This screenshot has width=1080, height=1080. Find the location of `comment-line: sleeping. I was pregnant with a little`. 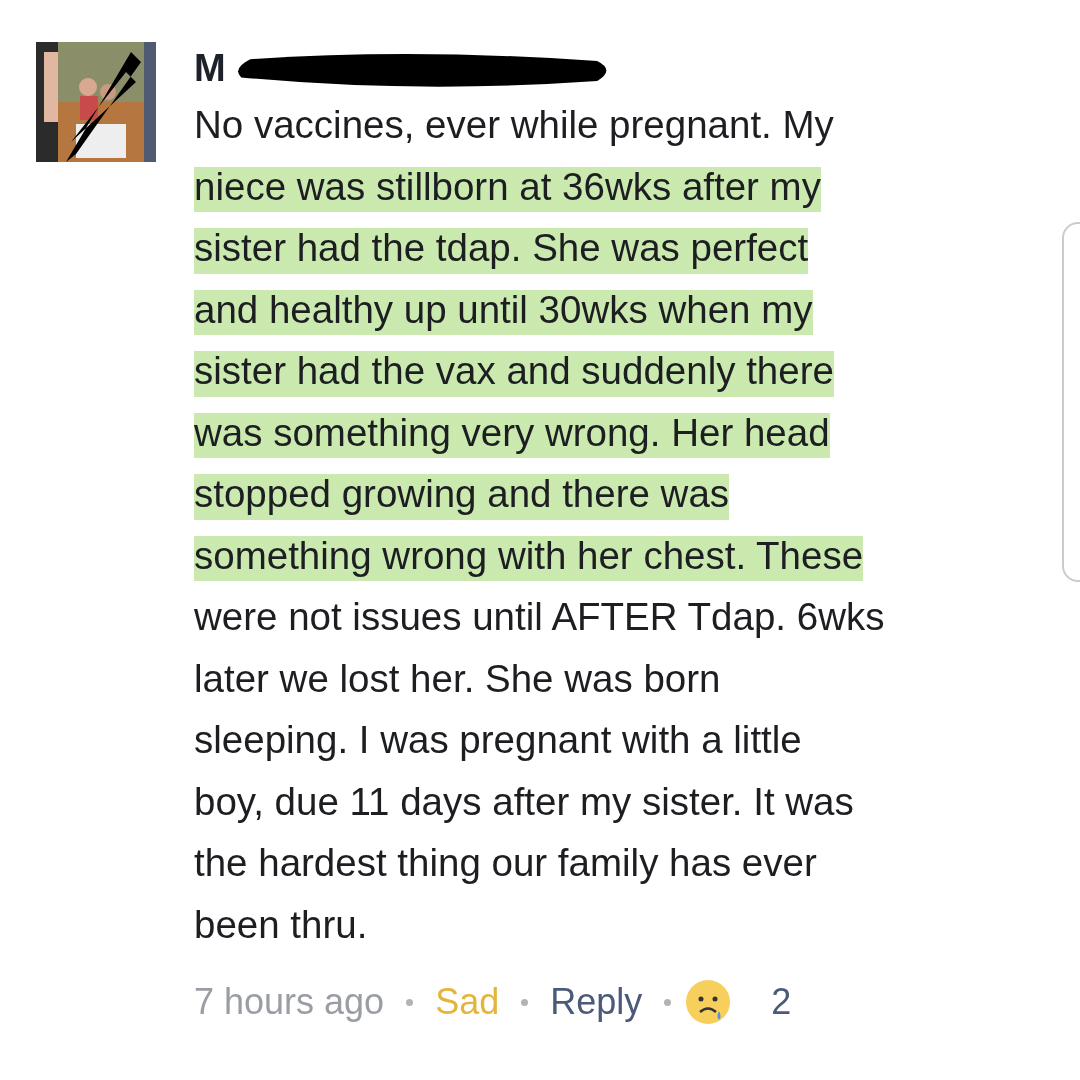

comment-line: sleeping. I was pregnant with a little is located at coordinates (498, 740).